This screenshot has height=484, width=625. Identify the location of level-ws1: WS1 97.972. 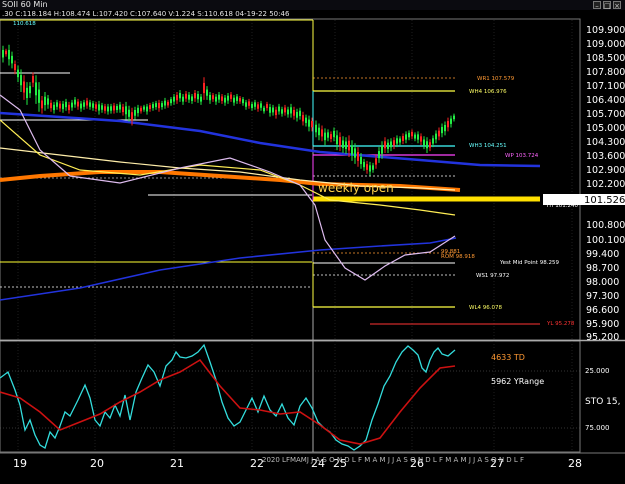
(492, 276).